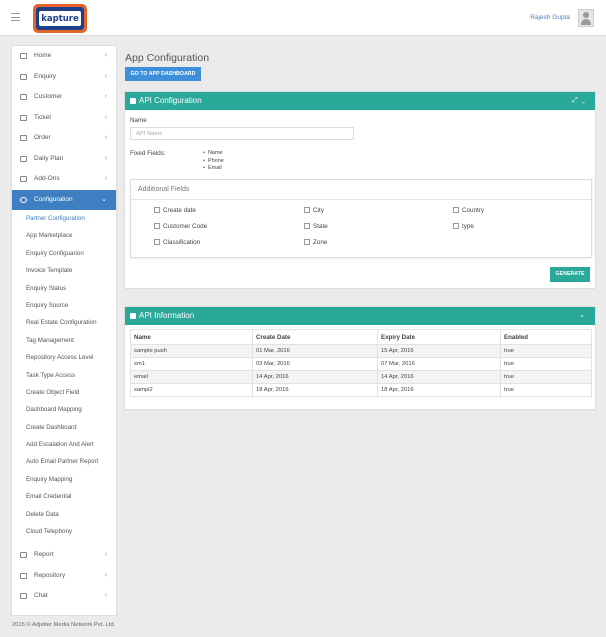 This screenshot has height=637, width=606. What do you see at coordinates (314, 210) in the screenshot?
I see `checkbox-city: City` at bounding box center [314, 210].